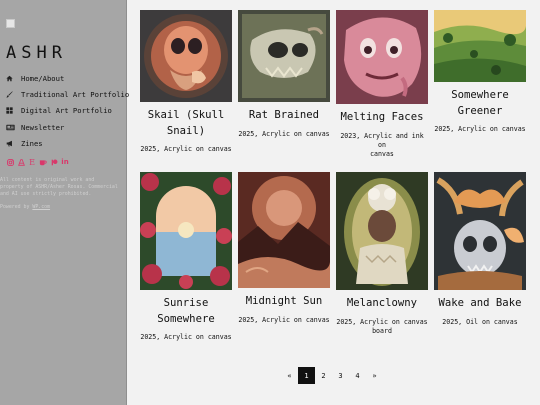 The height and width of the screenshot is (405, 540). I want to click on site-title: ASHR, so click(36, 53).